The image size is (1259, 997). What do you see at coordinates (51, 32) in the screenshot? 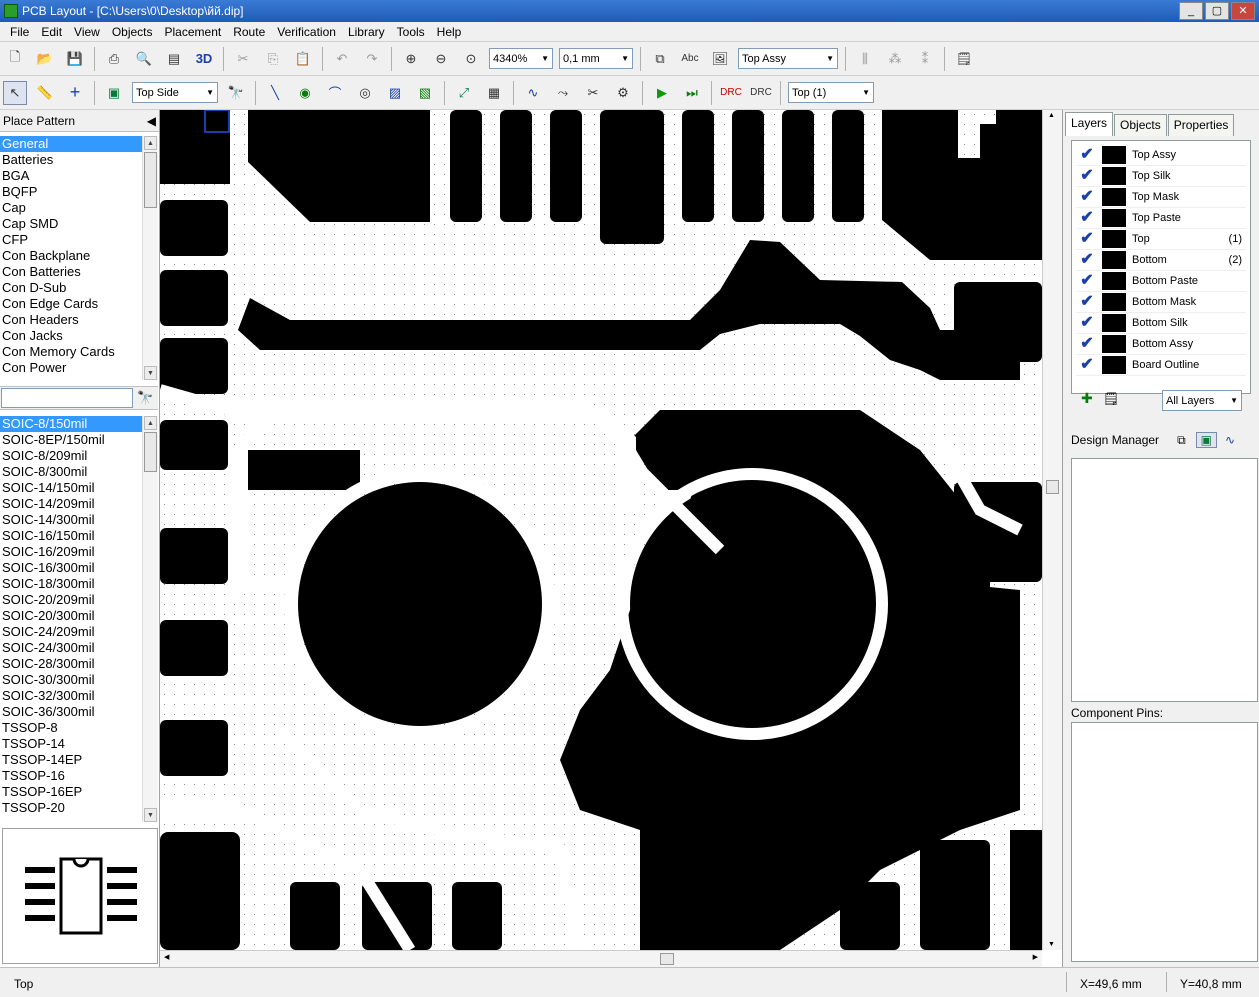
I see `menu-edit: Edit` at bounding box center [51, 32].